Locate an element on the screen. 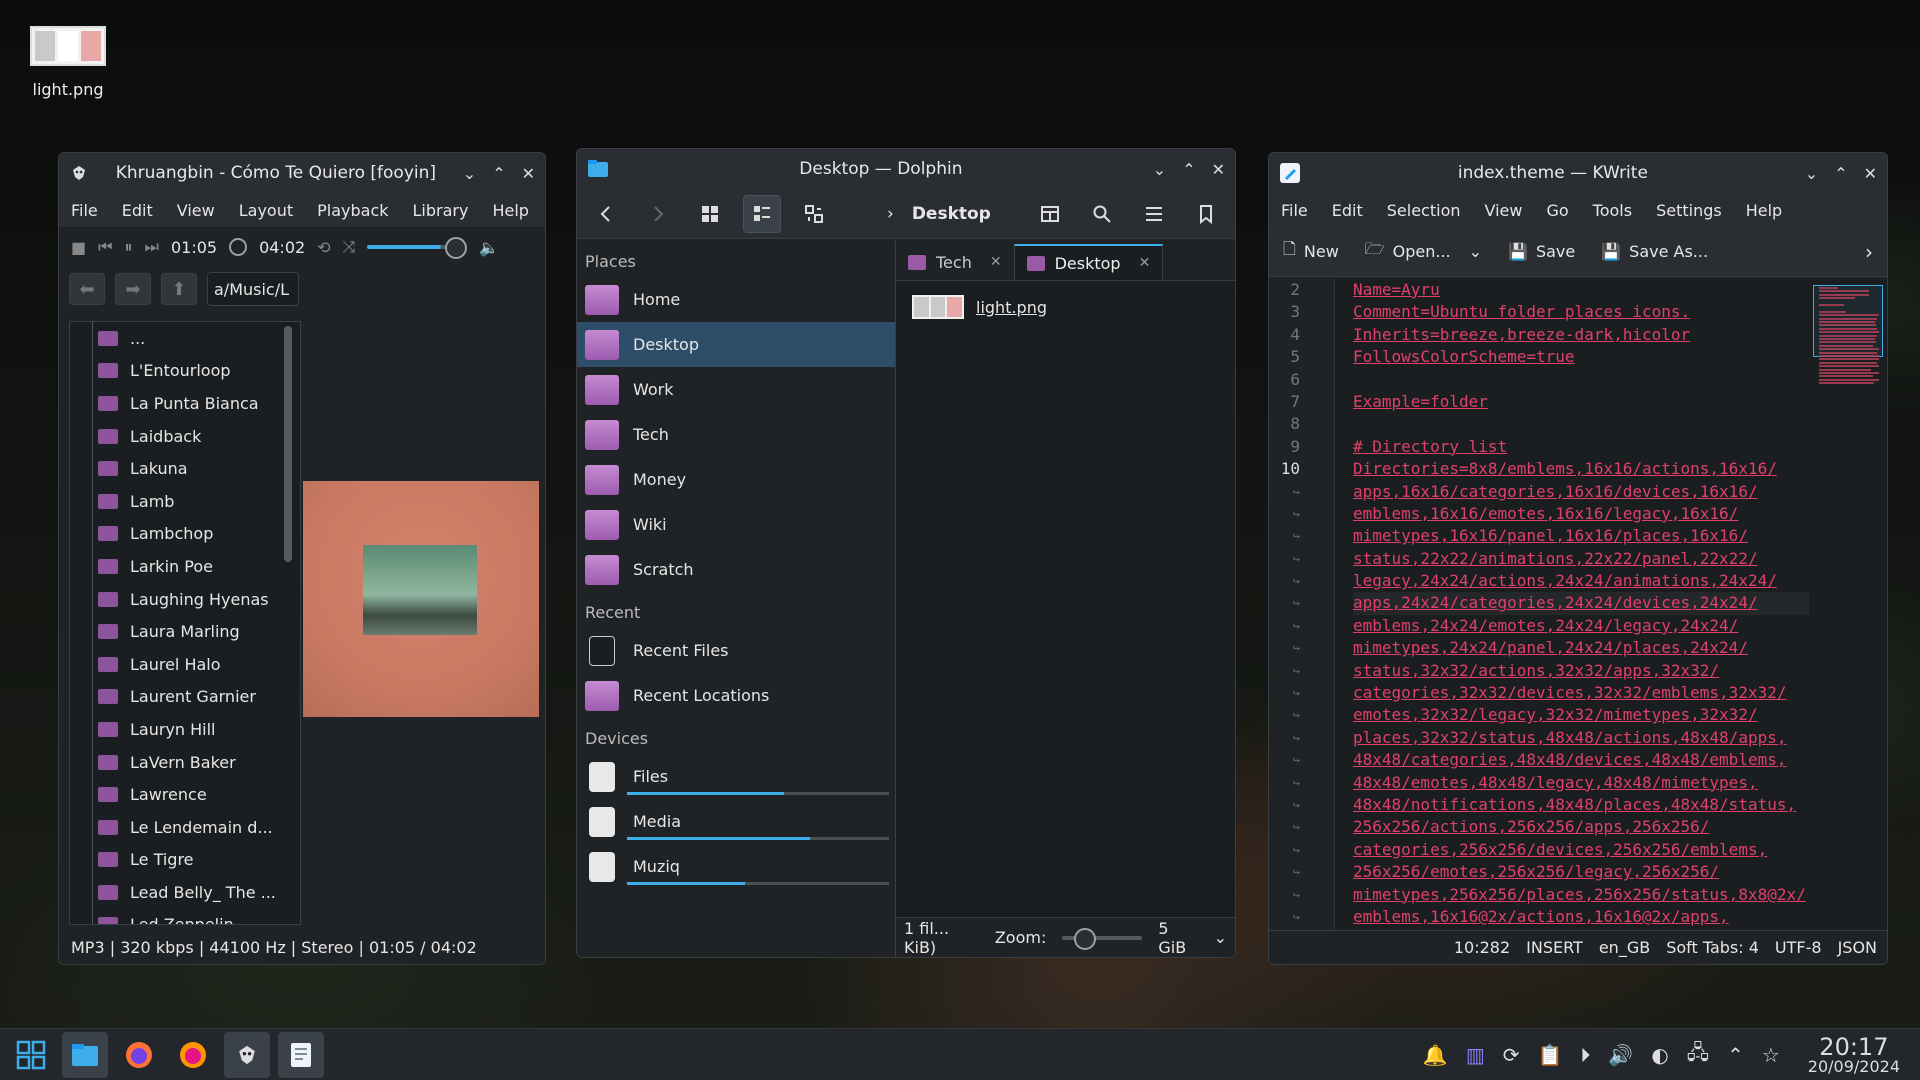  details-view-icon is located at coordinates (762, 213).